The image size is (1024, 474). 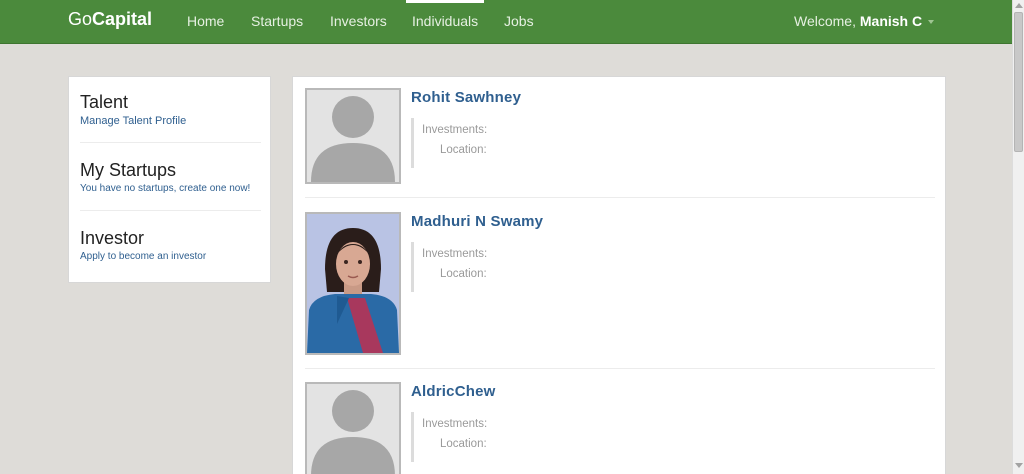 I want to click on chevron-down-icon, so click(x=931, y=22).